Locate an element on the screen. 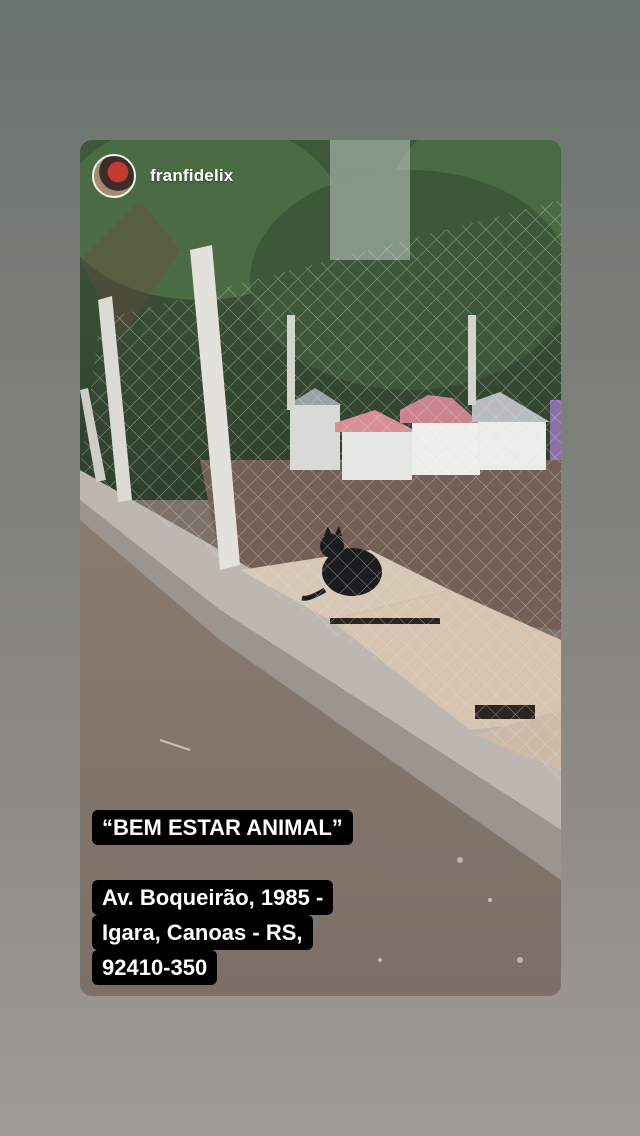 The width and height of the screenshot is (640, 1136). username: franfidelix is located at coordinates (191, 176).